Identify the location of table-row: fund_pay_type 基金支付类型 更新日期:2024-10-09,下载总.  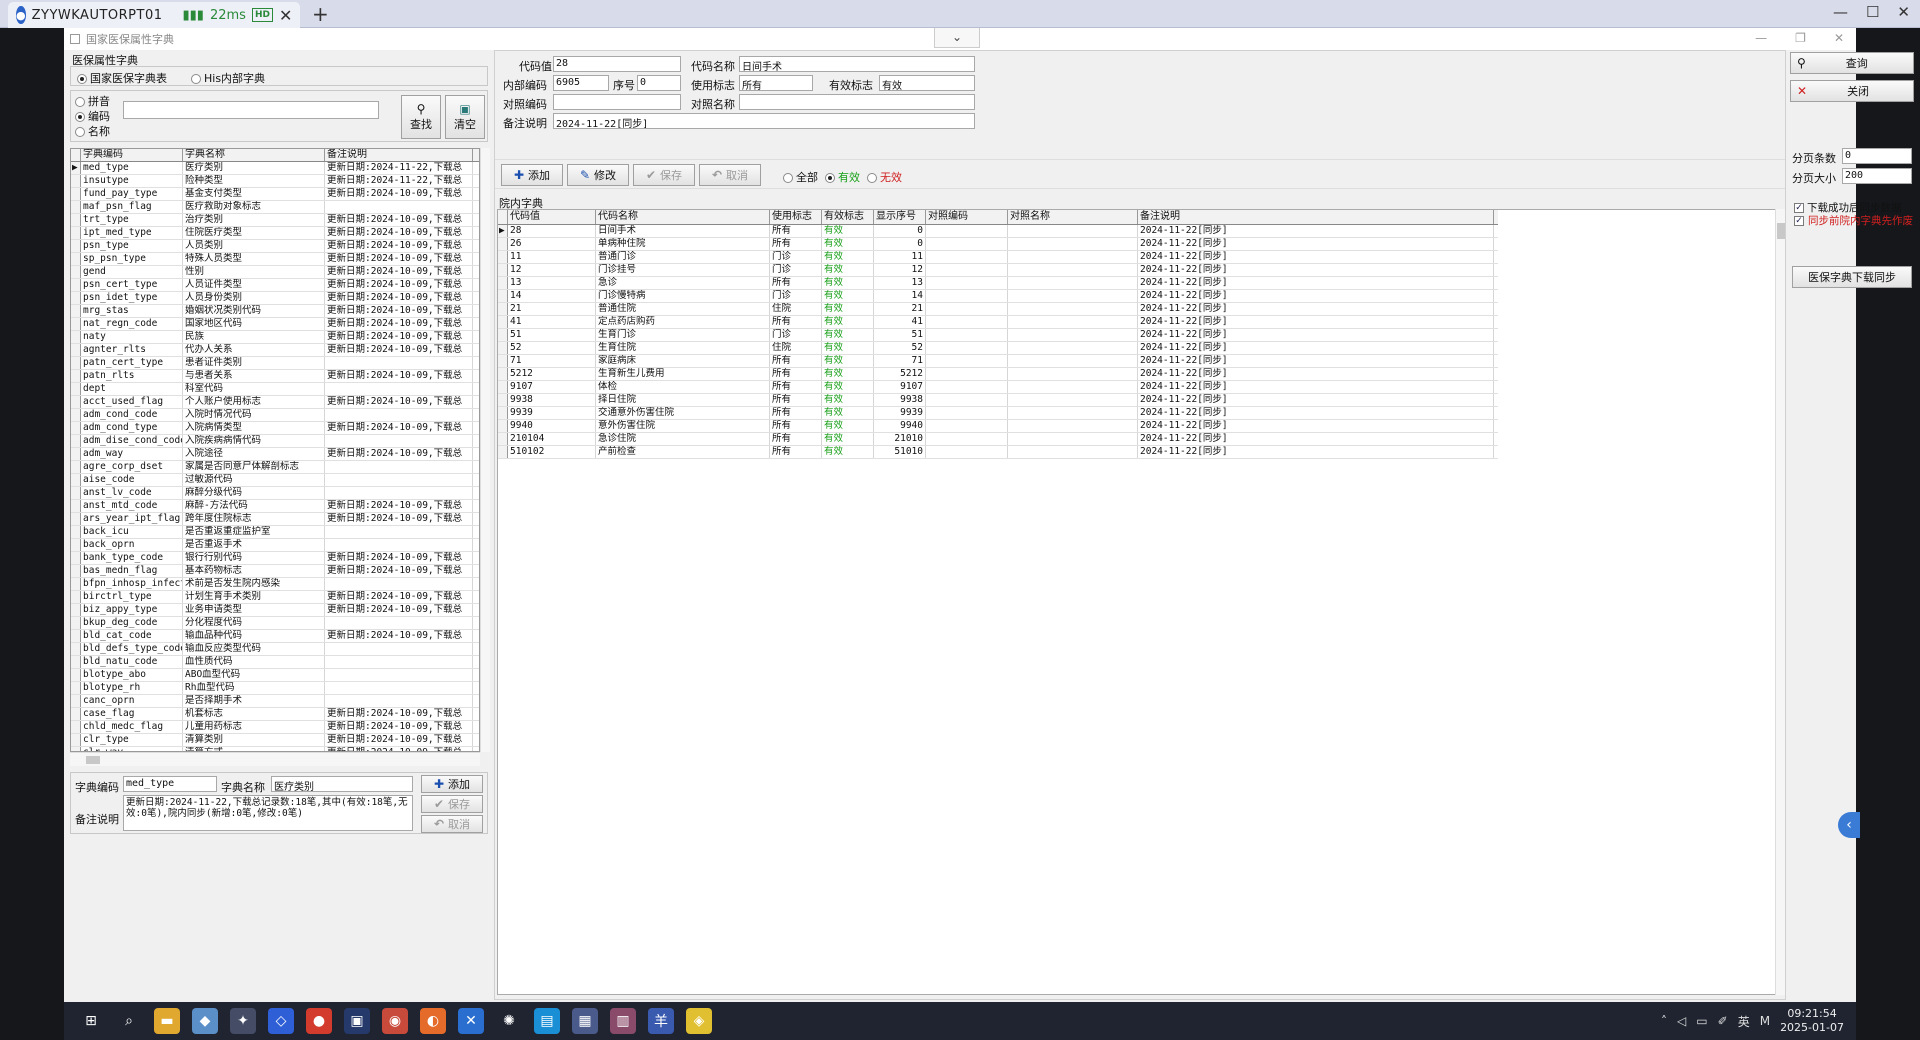
(275, 194).